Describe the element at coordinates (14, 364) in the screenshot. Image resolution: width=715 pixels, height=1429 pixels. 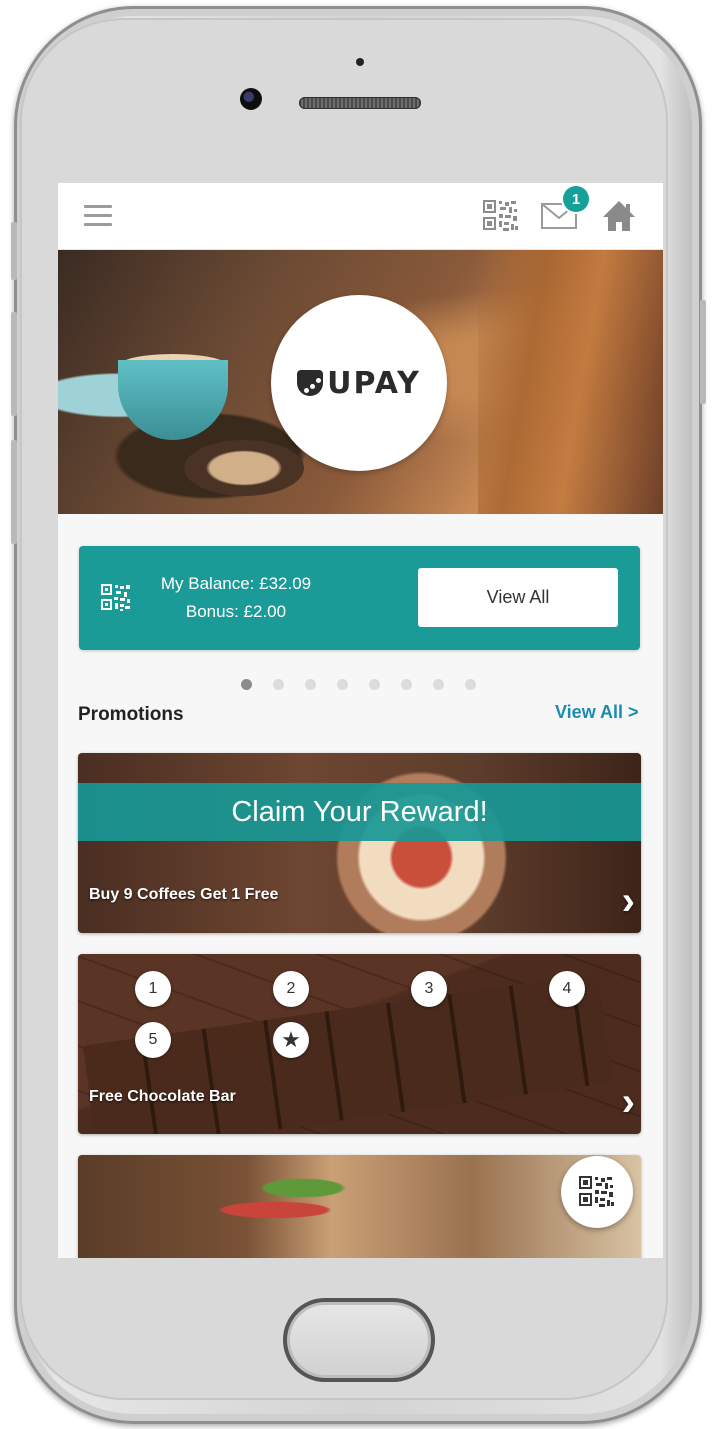
I see `phone-volume-up` at that location.